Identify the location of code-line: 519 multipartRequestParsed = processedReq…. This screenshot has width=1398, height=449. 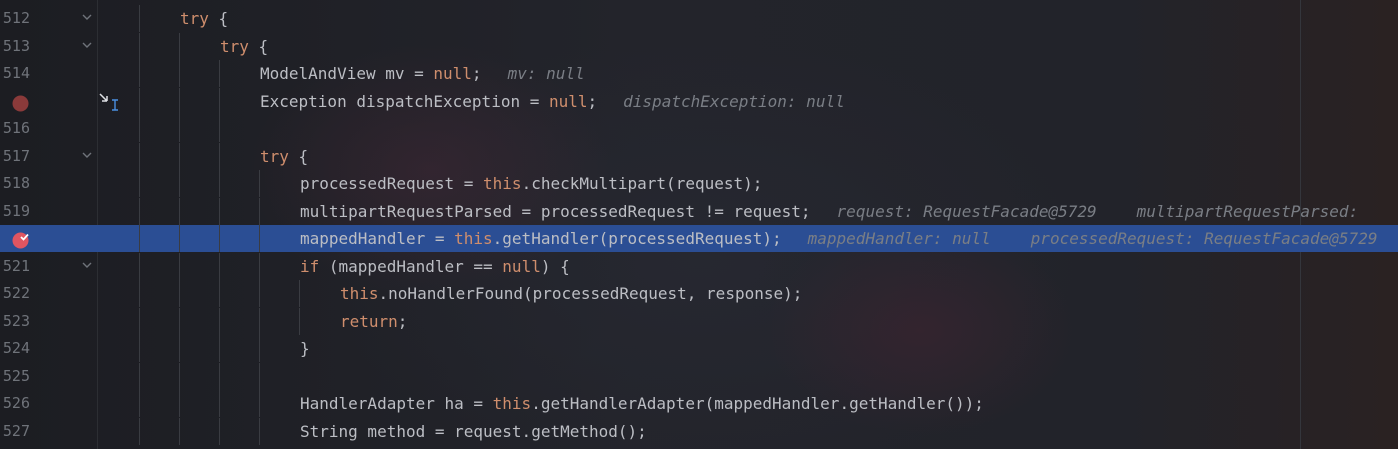
(699, 211).